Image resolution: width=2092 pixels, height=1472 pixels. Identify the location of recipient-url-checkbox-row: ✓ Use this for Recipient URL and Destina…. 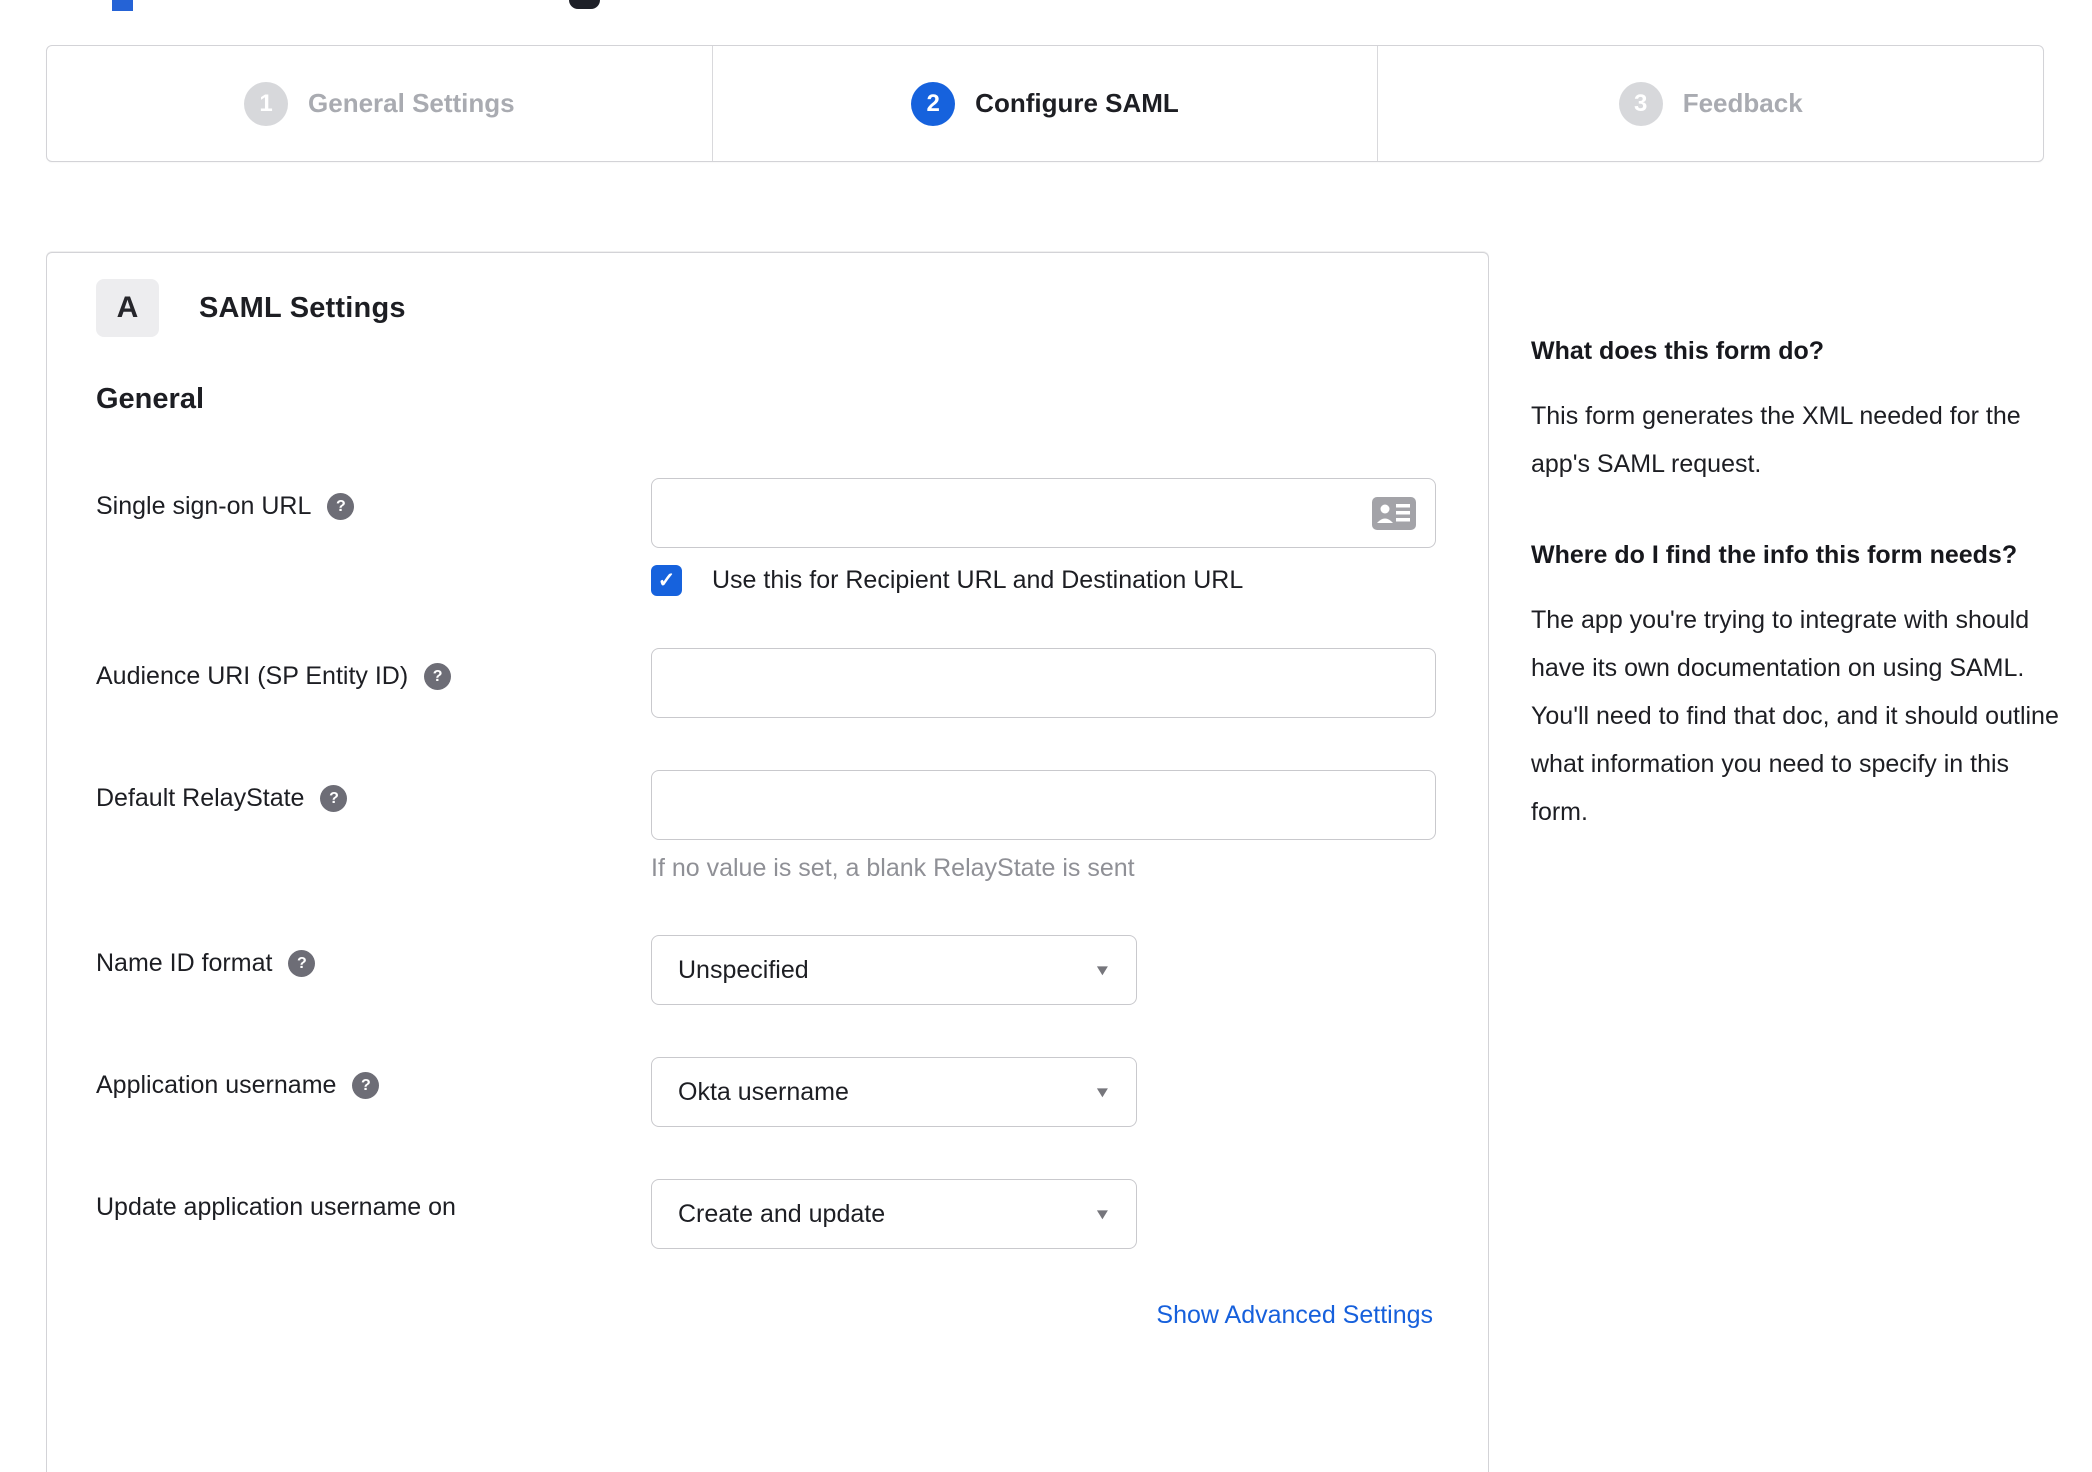
(1043, 580).